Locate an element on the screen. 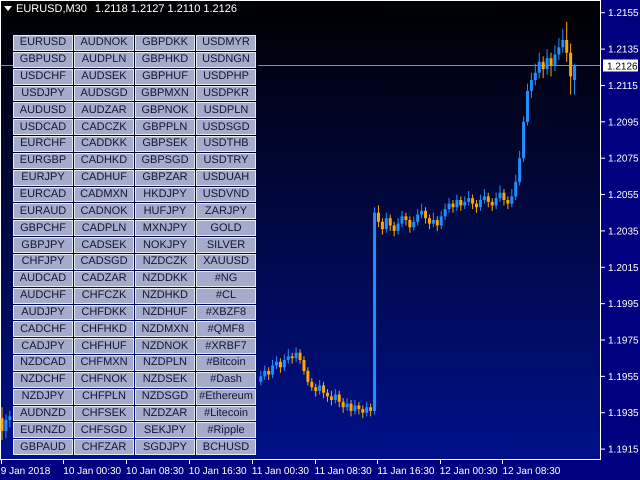  symbol-button: NOKJPY is located at coordinates (165, 245).